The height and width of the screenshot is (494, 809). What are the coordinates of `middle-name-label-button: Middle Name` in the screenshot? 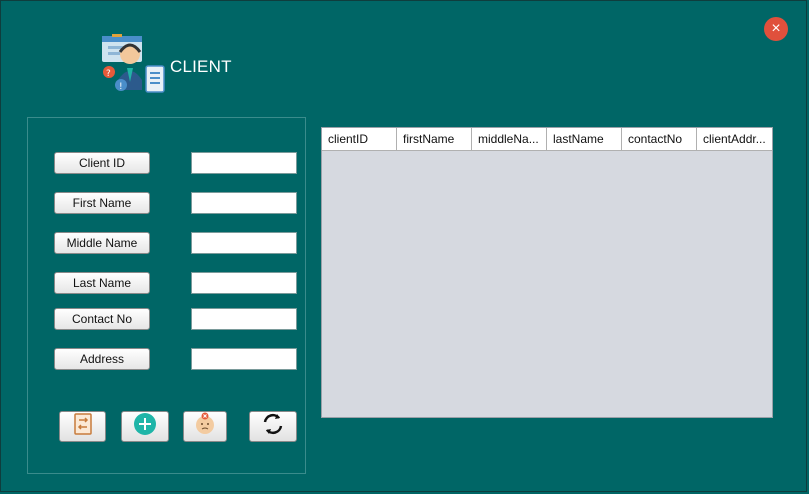 It's located at (102, 243).